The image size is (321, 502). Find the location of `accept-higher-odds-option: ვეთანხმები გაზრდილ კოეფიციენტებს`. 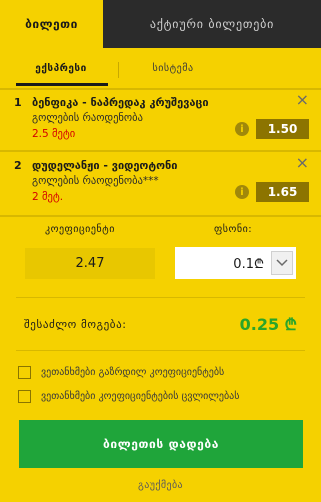

accept-higher-odds-option: ვეთანხმები გაზრდილ კოეფიციენტებს is located at coordinates (121, 372).